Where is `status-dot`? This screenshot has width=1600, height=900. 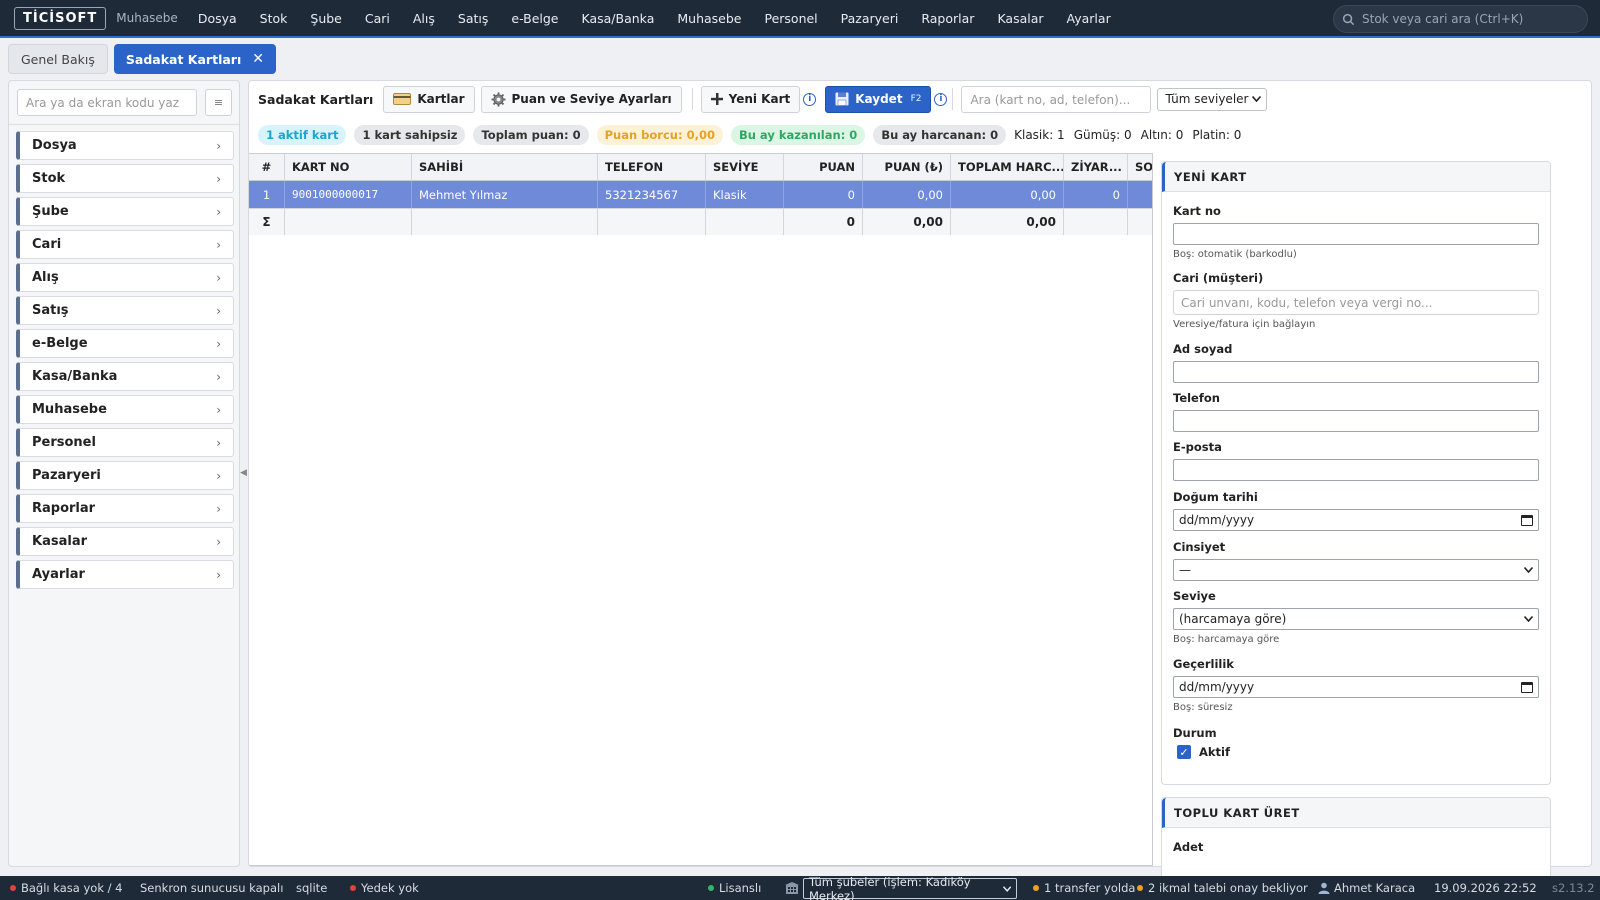
status-dot is located at coordinates (1036, 888).